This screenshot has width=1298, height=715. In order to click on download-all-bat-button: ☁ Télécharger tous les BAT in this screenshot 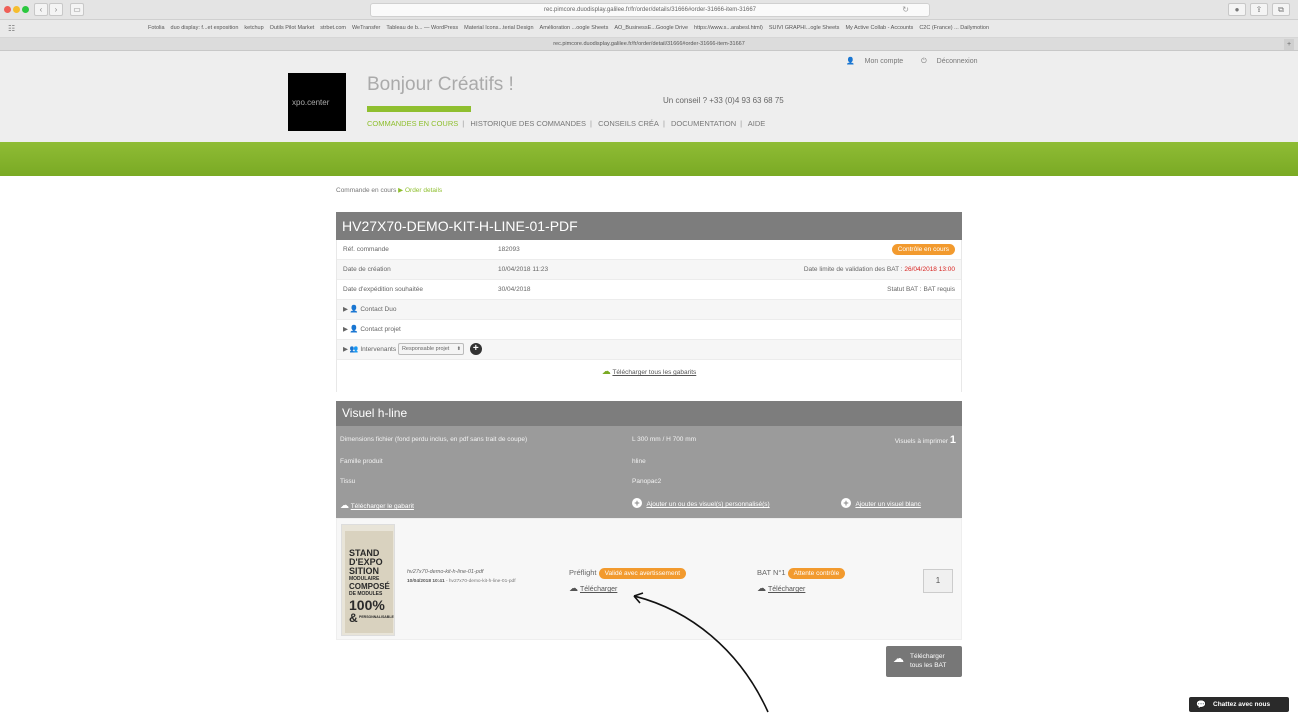, I will do `click(924, 661)`.